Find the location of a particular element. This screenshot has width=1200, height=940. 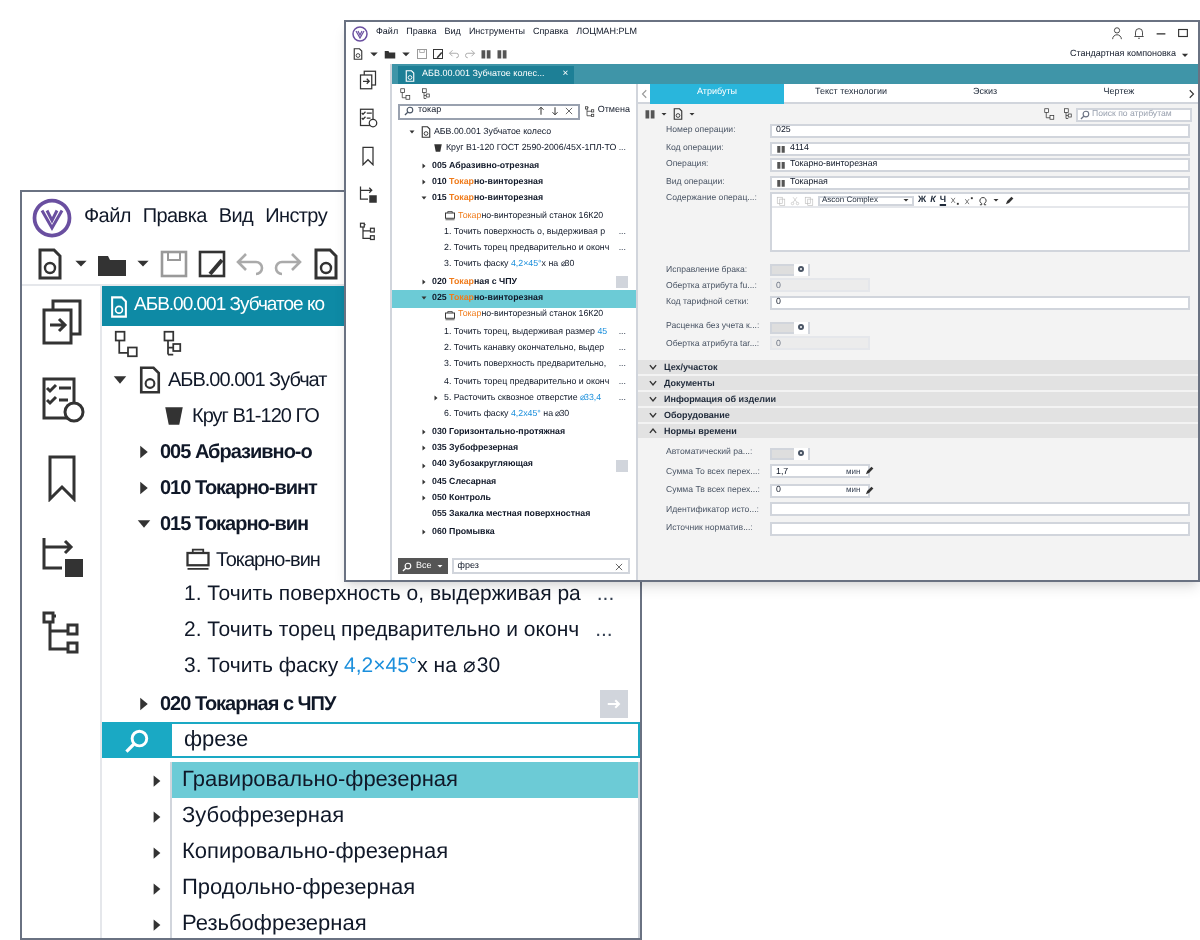

tree-item: АБВ.00.001 Зубчат is located at coordinates (247, 380).